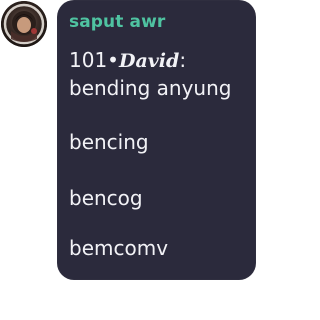 This screenshot has height=320, width=320. I want to click on message-line-2: bending anyung, so click(150, 88).